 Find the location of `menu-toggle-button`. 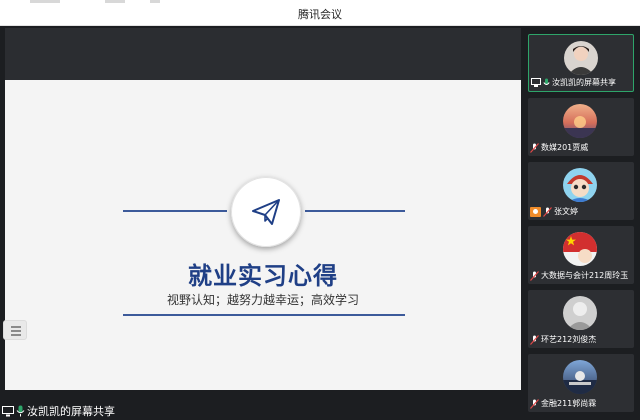

menu-toggle-button is located at coordinates (15, 330).